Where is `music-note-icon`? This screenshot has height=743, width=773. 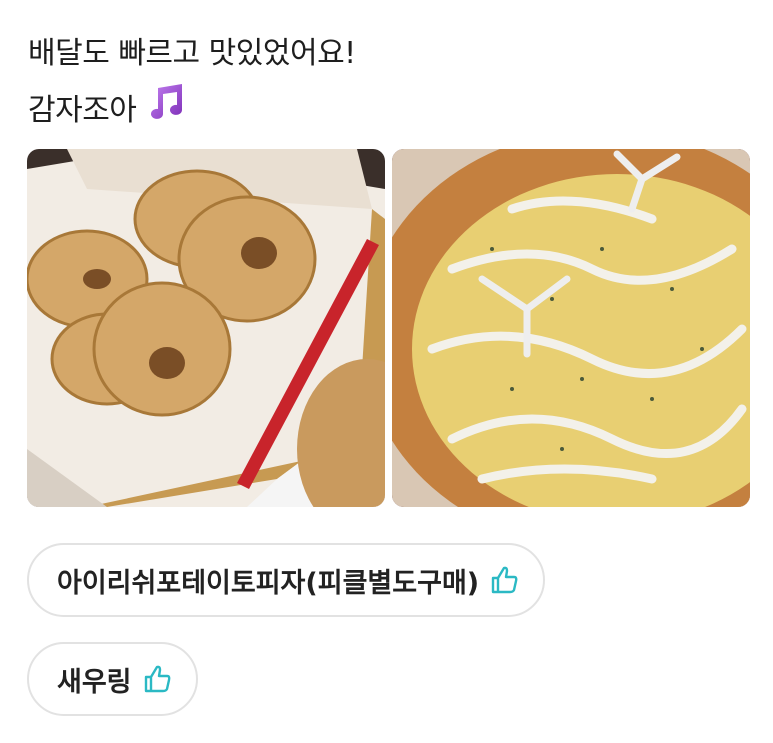 music-note-icon is located at coordinates (166, 111).